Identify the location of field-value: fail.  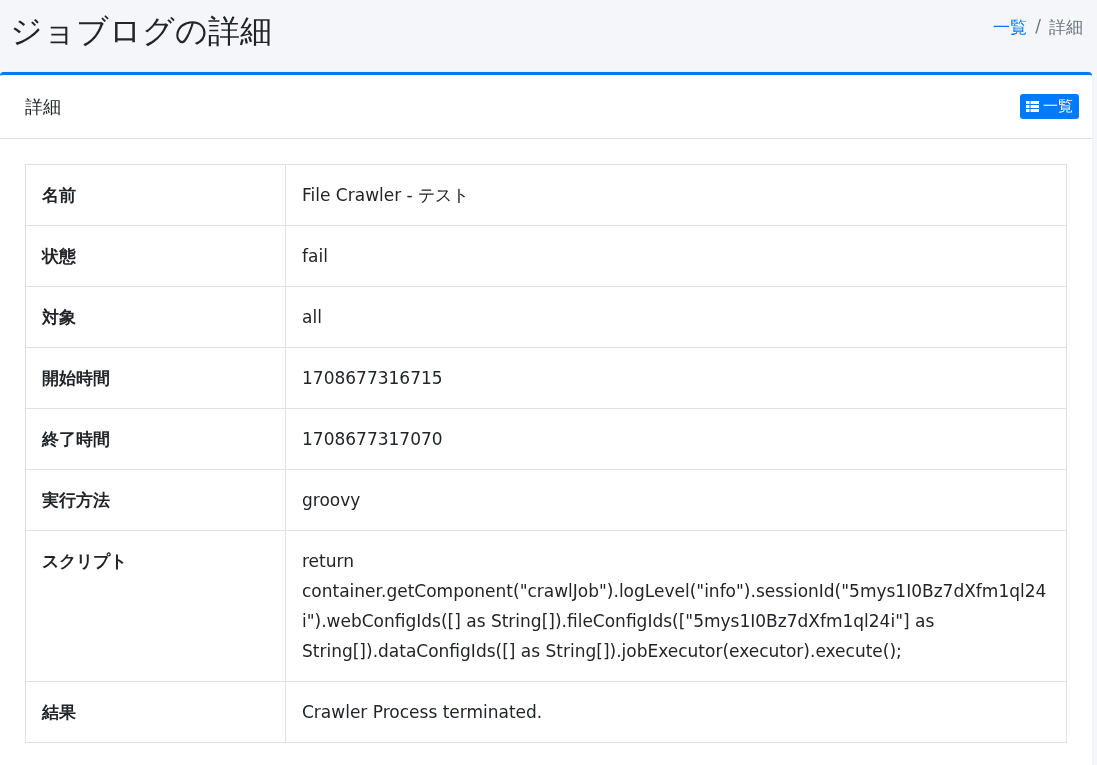
(676, 256).